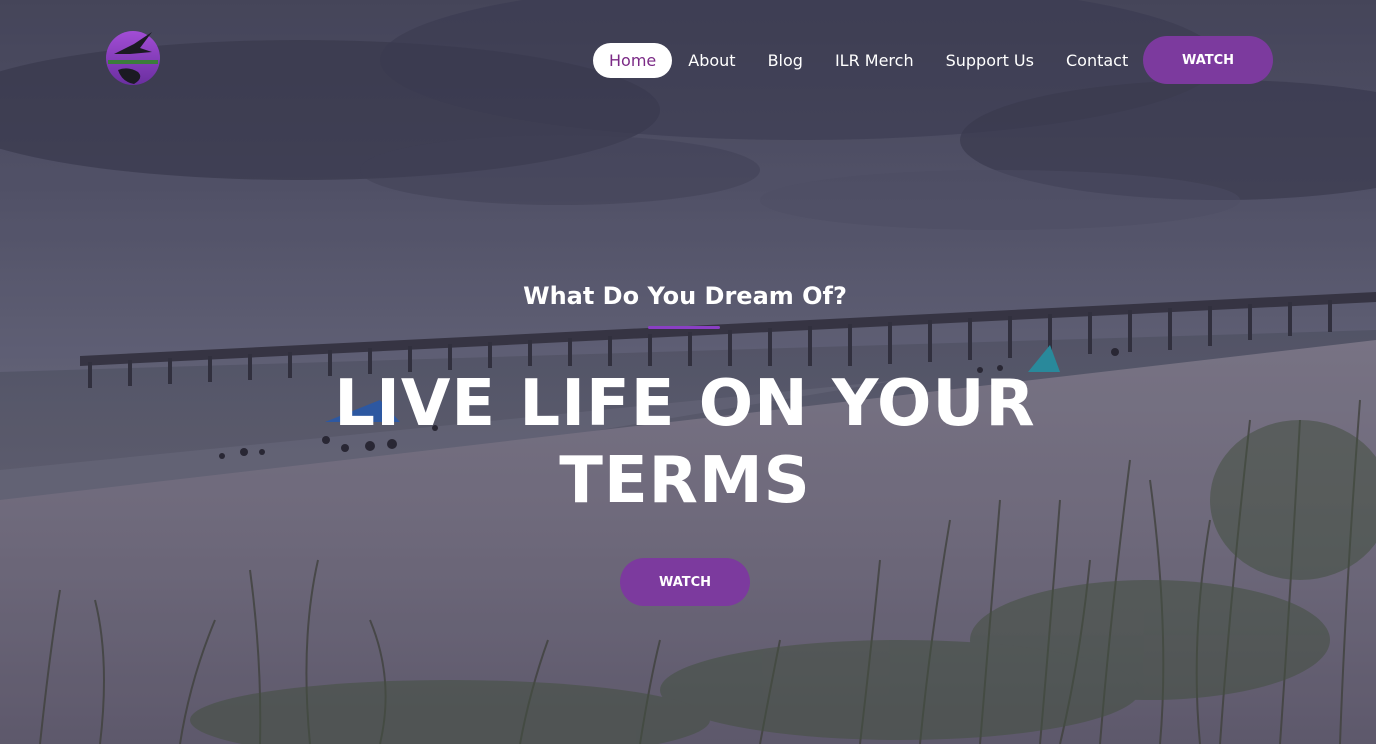  I want to click on nav-item-home: Home, so click(633, 60).